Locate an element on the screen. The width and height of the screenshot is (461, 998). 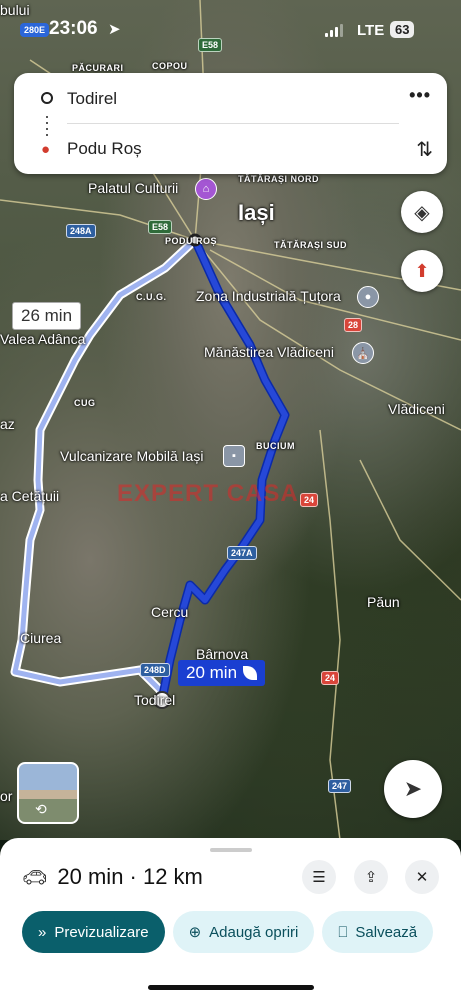
place-label: CUG is located at coordinates (85, 403).